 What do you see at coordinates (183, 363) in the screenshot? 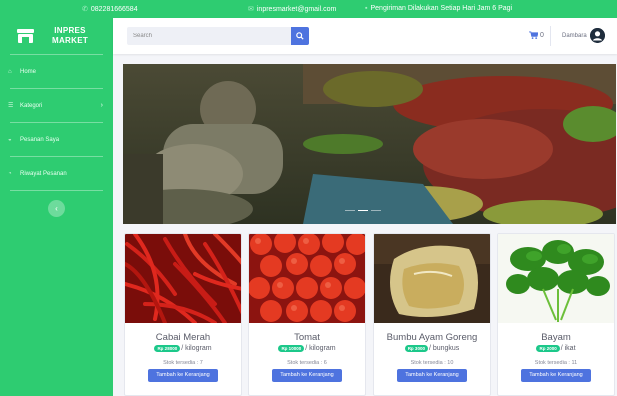
I see `stock-info: Stok tersedia : 7` at bounding box center [183, 363].